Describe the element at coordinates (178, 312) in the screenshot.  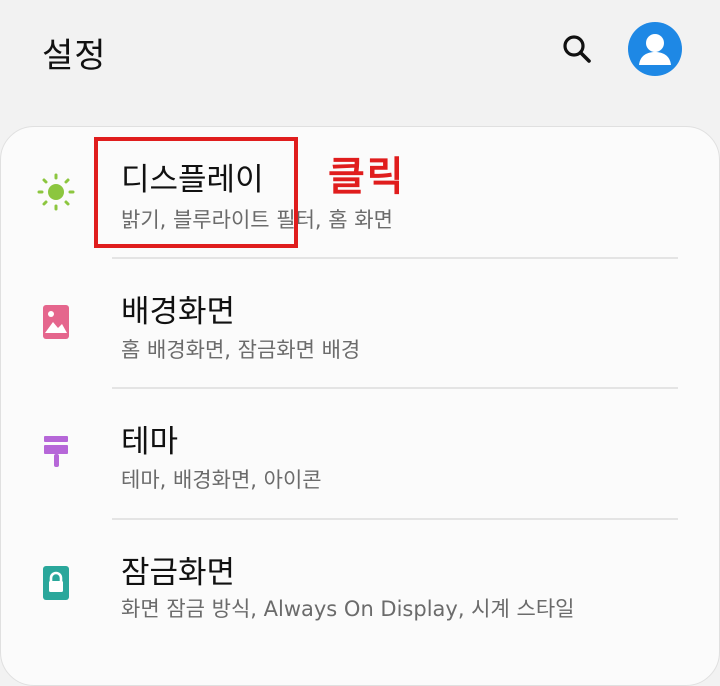
I see `settings-item-label: 배경화면` at that location.